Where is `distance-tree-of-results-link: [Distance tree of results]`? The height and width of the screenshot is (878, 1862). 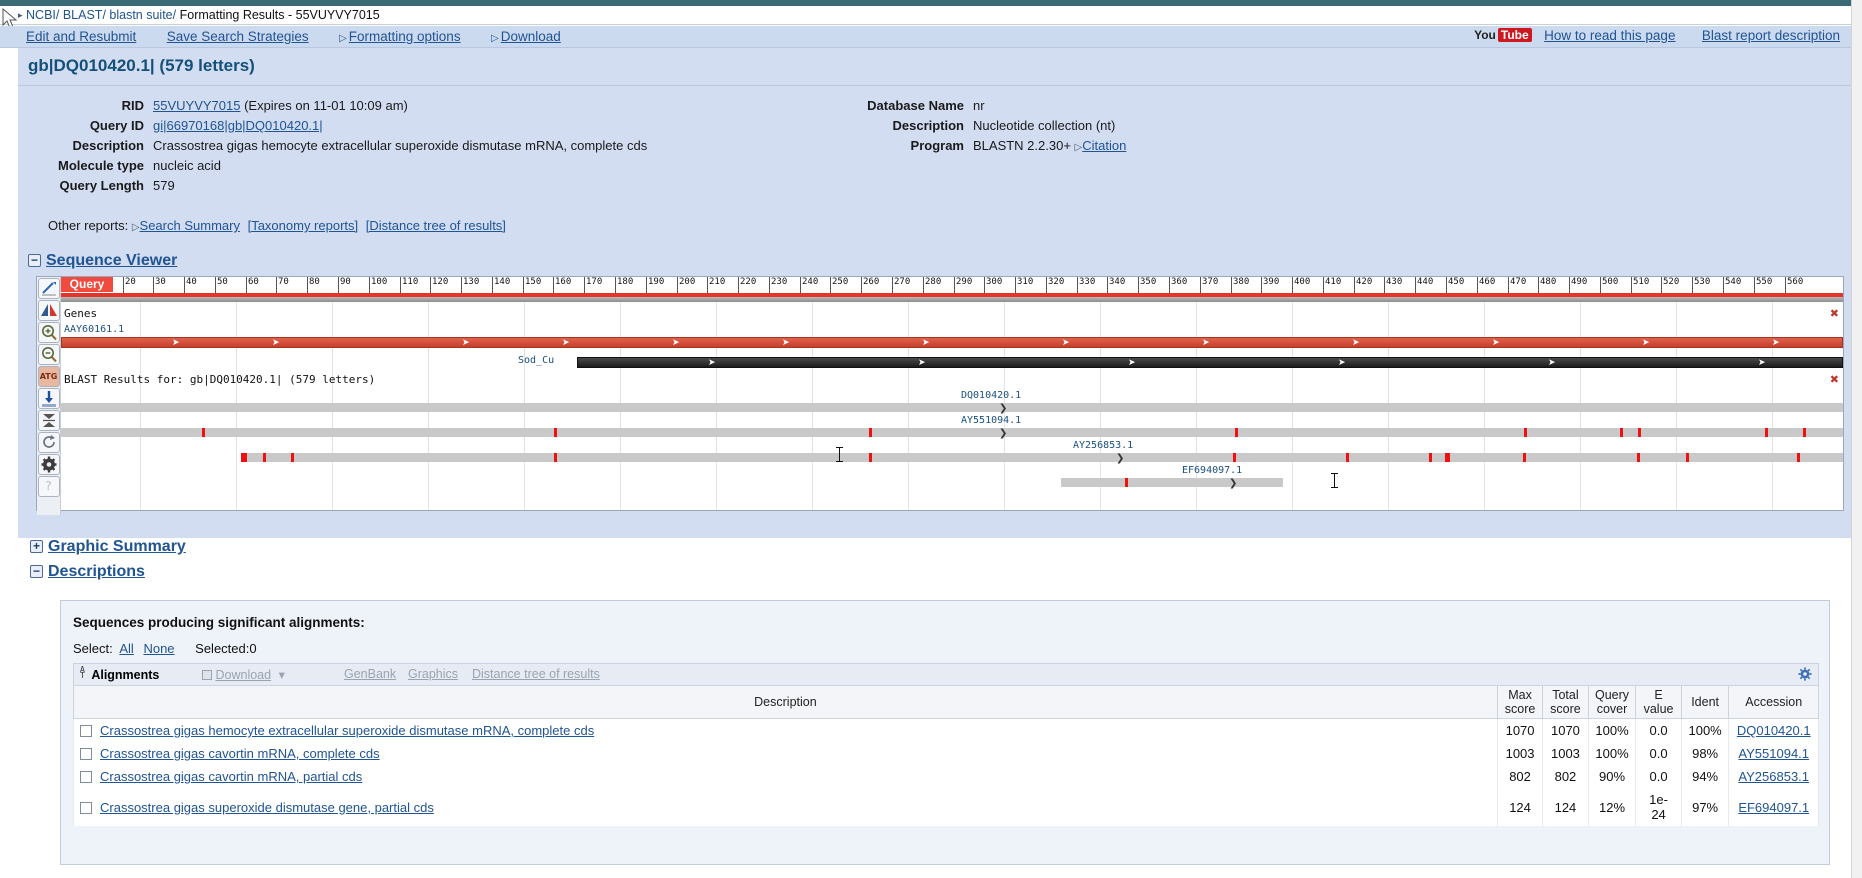
distance-tree-of-results-link: [Distance tree of results] is located at coordinates (436, 225).